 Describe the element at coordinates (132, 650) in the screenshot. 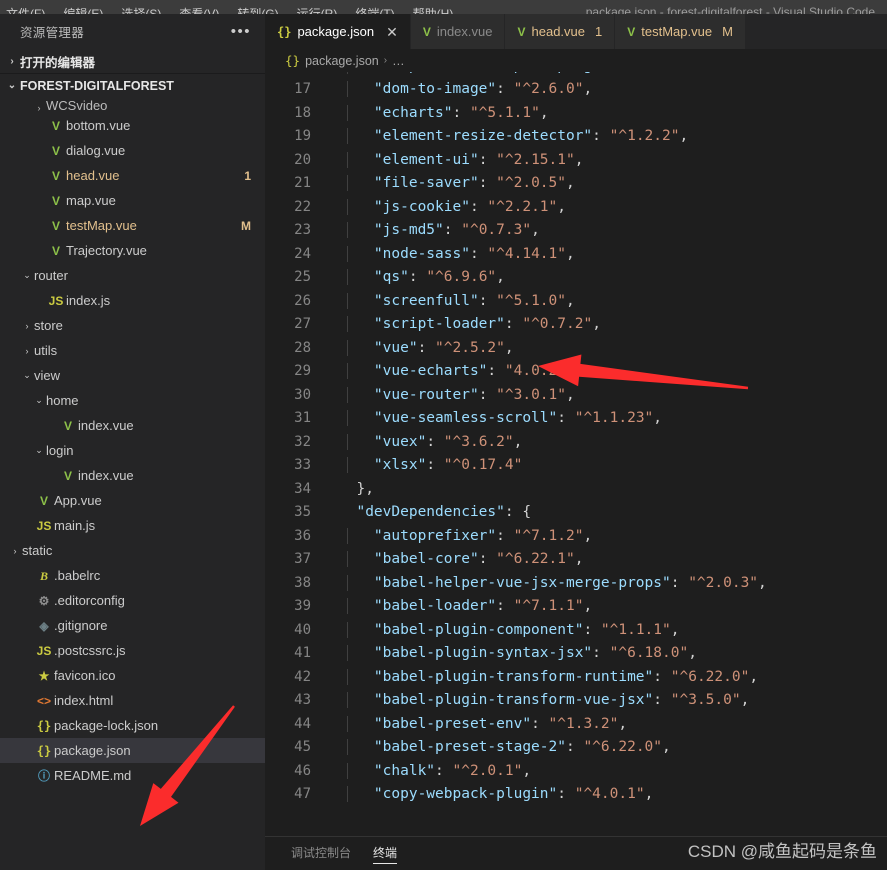

I see `tree-item--postcssrc-js: JS .postcssrc.js` at that location.